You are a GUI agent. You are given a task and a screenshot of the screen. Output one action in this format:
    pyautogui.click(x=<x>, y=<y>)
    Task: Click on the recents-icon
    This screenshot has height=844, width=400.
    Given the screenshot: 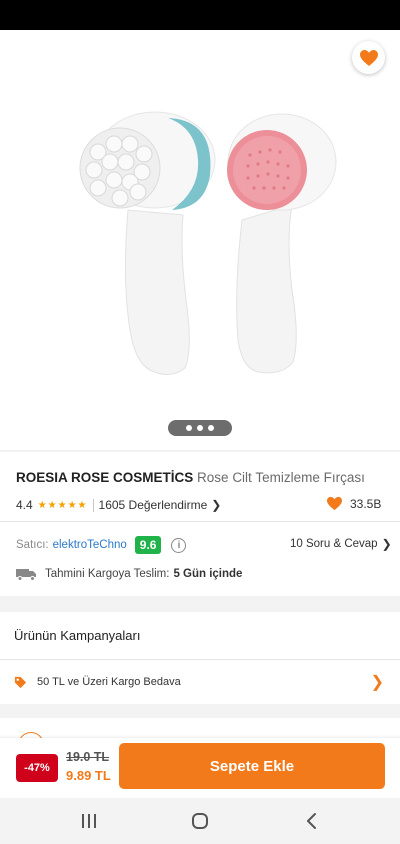 What is the action you would take?
    pyautogui.click(x=89, y=821)
    